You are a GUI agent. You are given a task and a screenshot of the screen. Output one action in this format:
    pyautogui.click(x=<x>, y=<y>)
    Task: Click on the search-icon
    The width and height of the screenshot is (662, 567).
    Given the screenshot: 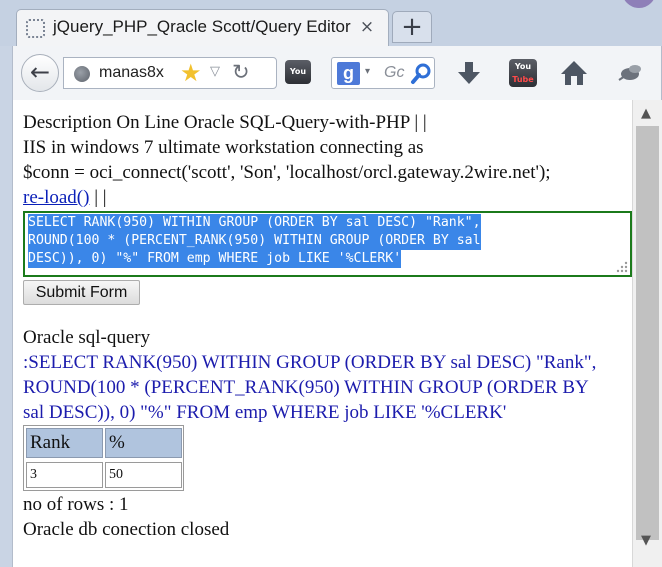 What is the action you would take?
    pyautogui.click(x=422, y=73)
    